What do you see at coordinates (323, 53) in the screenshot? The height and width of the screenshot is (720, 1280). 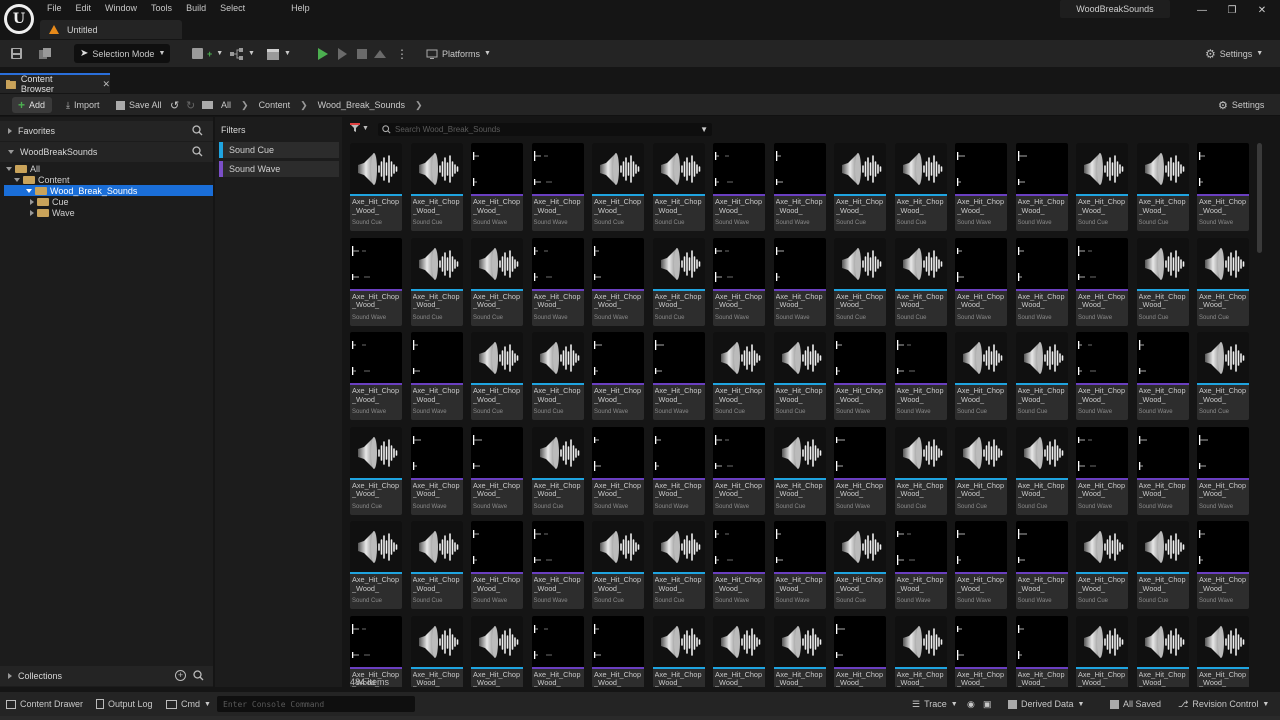 I see `play-button` at bounding box center [323, 53].